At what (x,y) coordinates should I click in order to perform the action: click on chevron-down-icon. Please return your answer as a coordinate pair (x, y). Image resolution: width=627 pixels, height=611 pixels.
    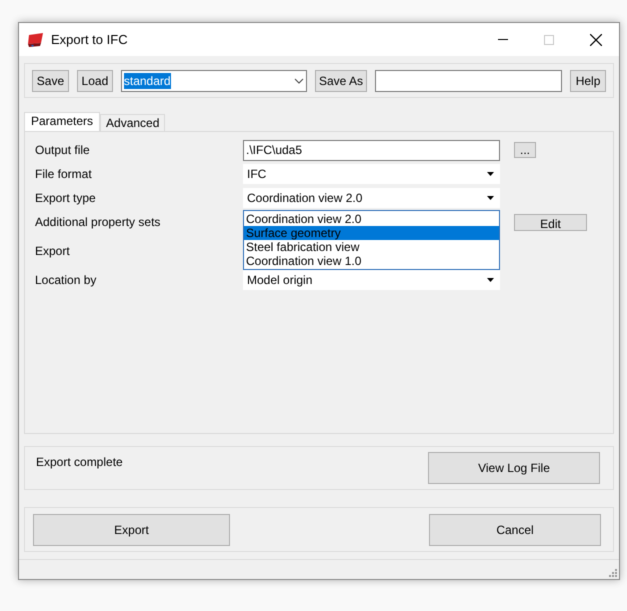
    Looking at the image, I should click on (299, 81).